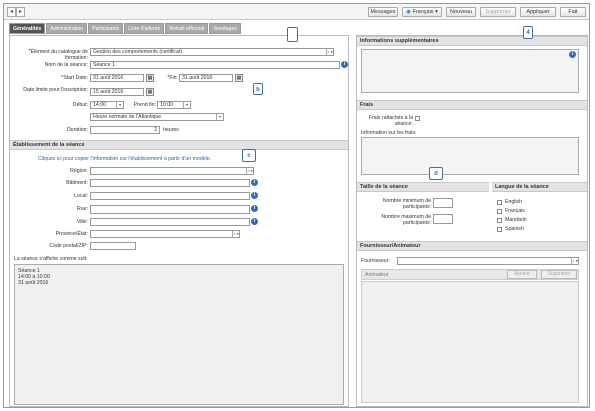  What do you see at coordinates (470, 274) in the screenshot?
I see `animator-table-header: Animateur Ajouter Supprimer` at bounding box center [470, 274].